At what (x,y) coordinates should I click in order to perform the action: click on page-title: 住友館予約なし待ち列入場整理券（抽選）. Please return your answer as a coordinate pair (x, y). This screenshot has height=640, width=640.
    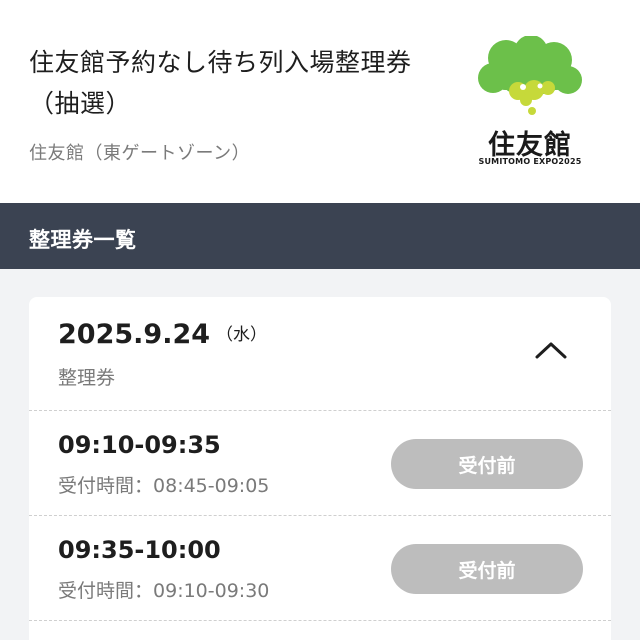
    Looking at the image, I should click on (220, 83).